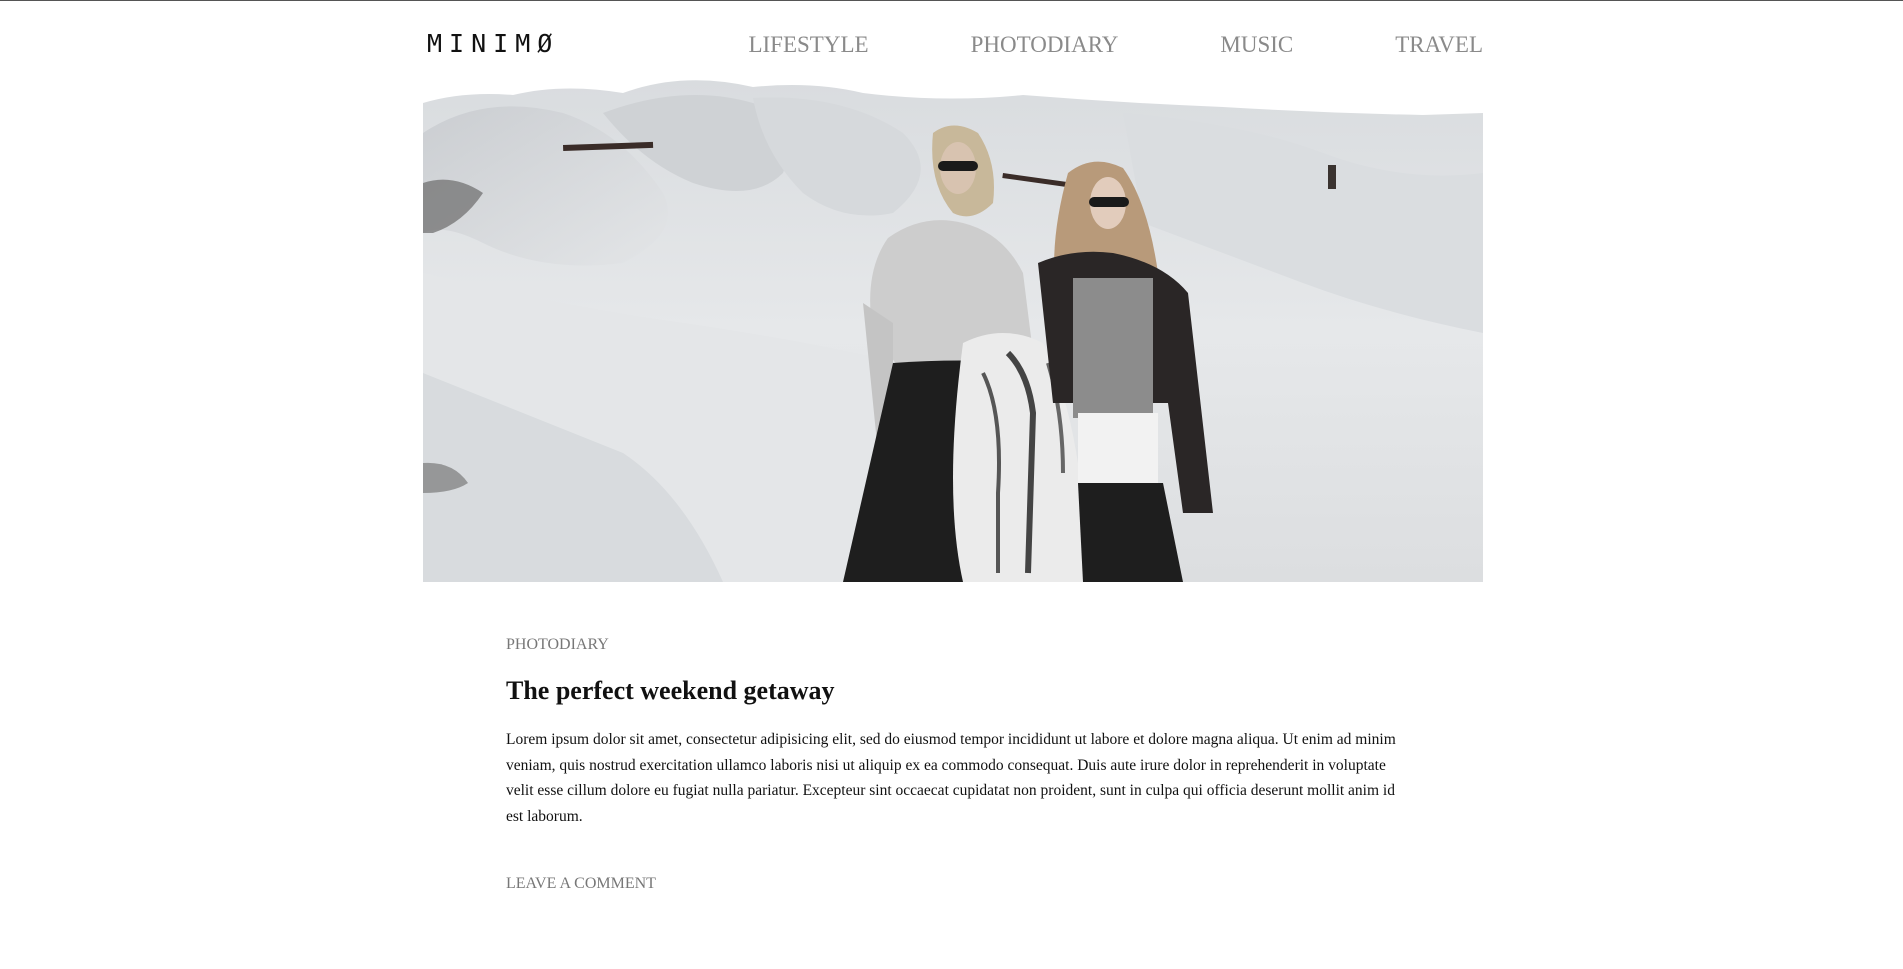 The height and width of the screenshot is (969, 1903). I want to click on site-header: MINIMØ LIFESTYLE PHOTODIARY MUSIC TRAVEL, so click(953, 46).